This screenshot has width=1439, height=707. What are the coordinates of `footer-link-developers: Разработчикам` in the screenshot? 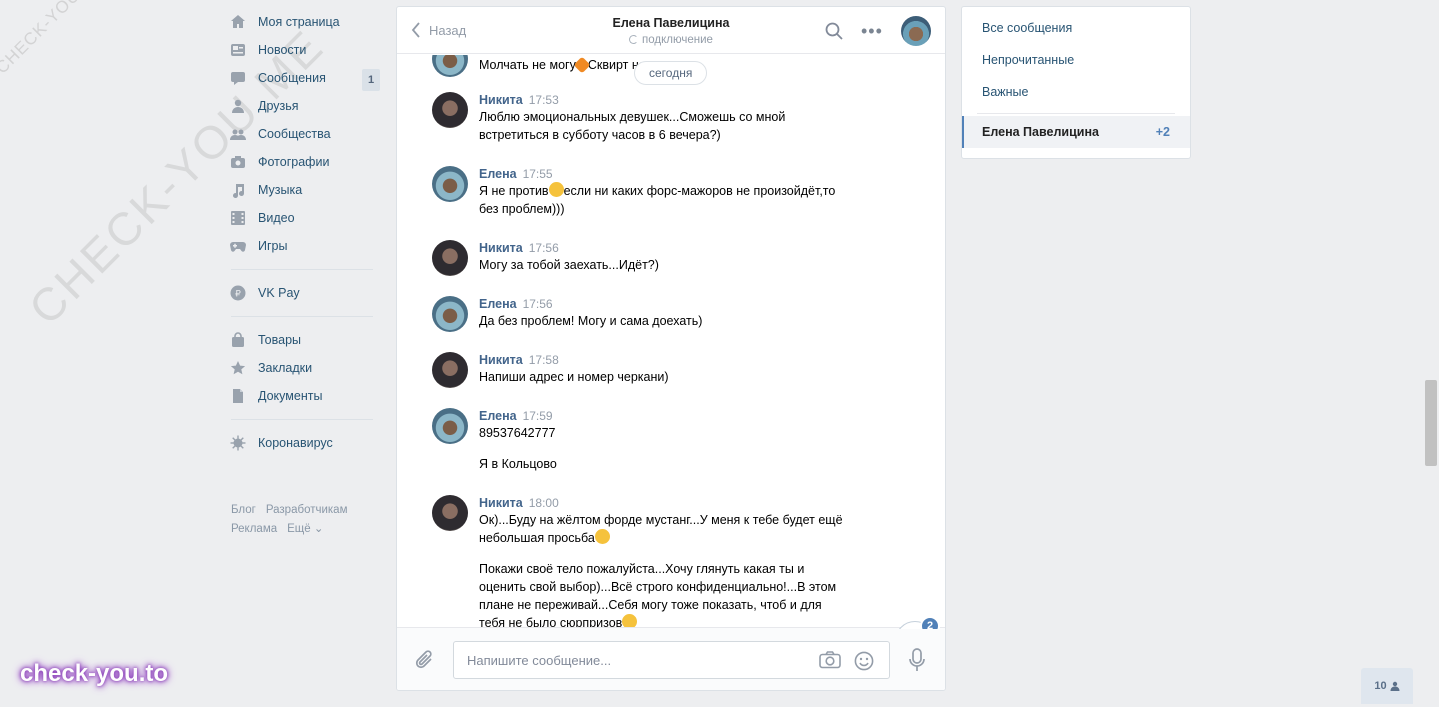 It's located at (307, 510).